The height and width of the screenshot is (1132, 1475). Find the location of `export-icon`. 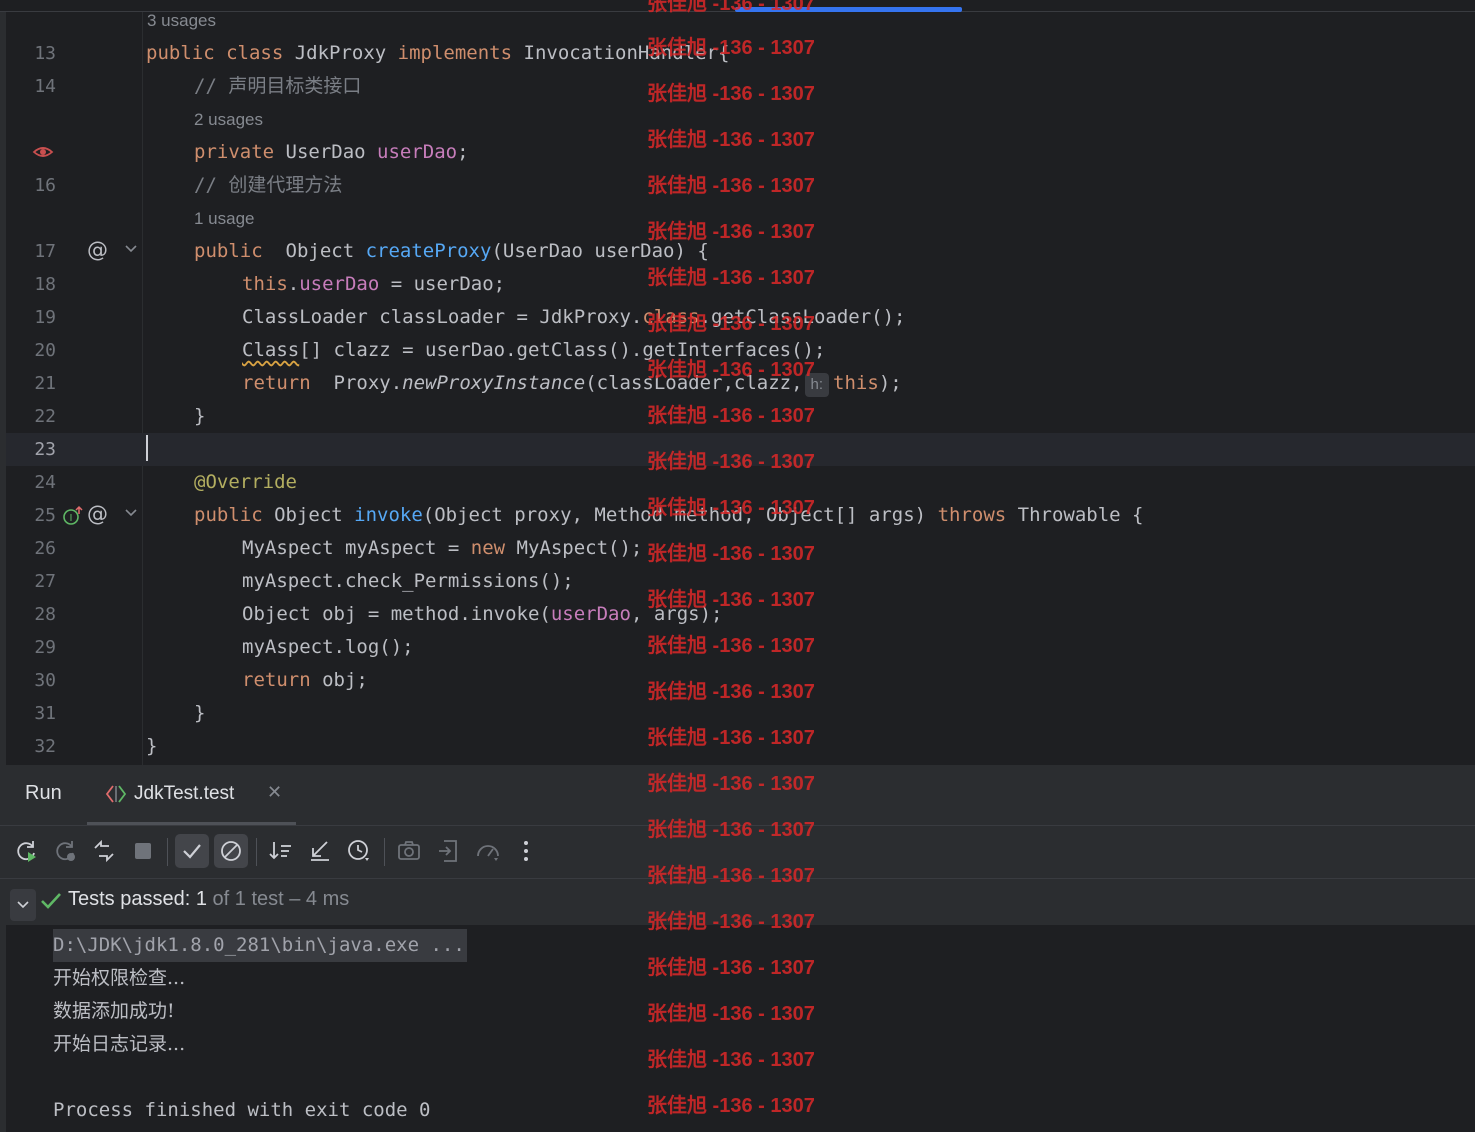

export-icon is located at coordinates (449, 851).